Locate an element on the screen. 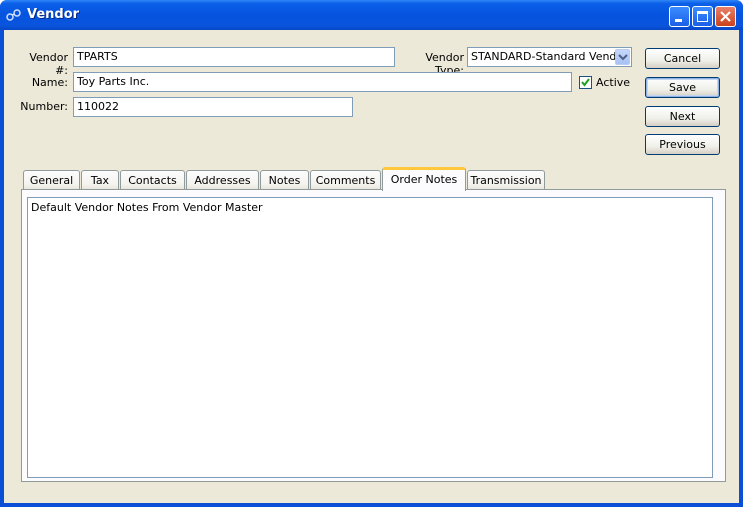 Image resolution: width=743 pixels, height=507 pixels. tab-addresses: Addresses is located at coordinates (222, 180).